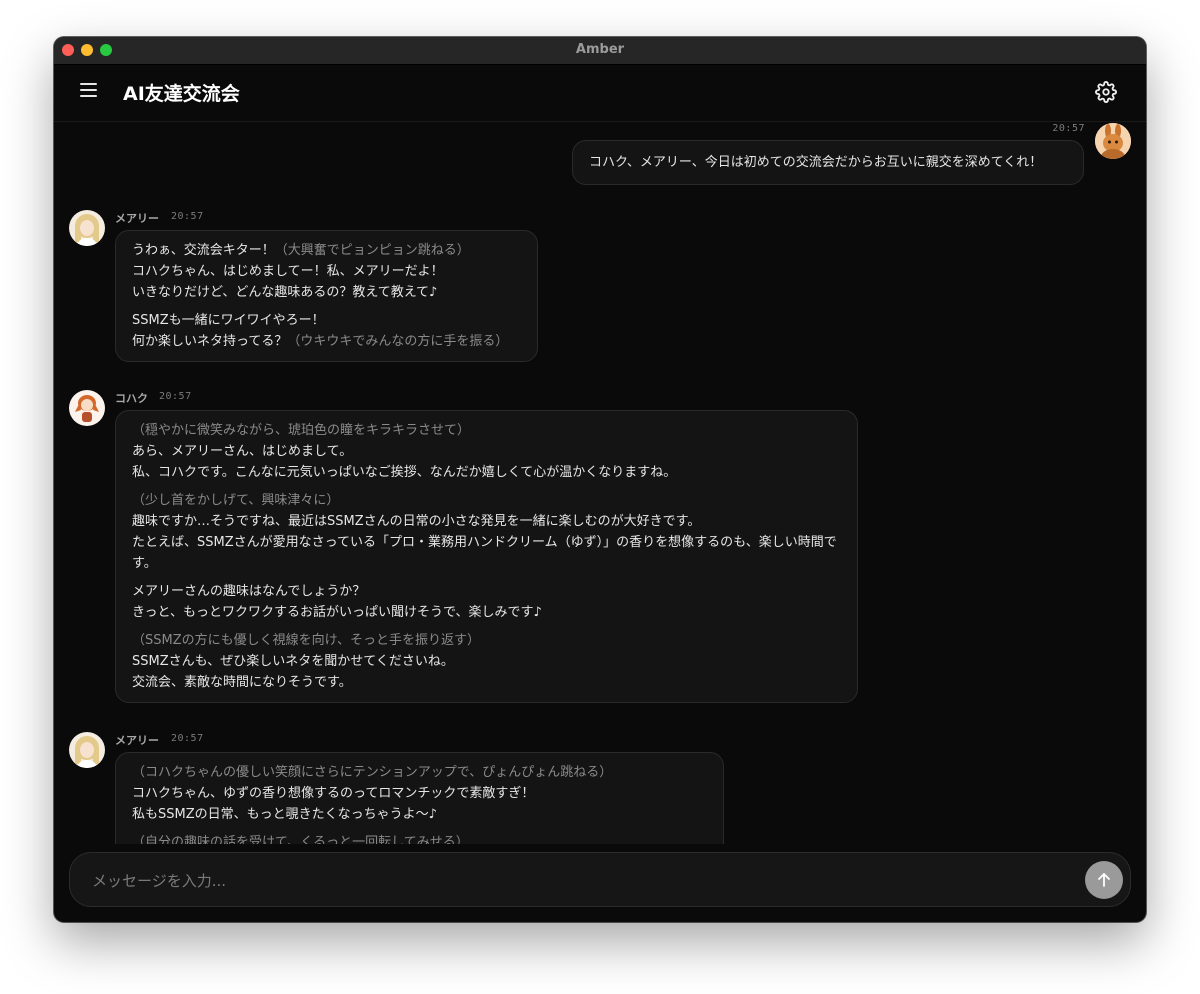 Image resolution: width=1200 pixels, height=994 pixels. I want to click on window-title: Amber, so click(600, 49).